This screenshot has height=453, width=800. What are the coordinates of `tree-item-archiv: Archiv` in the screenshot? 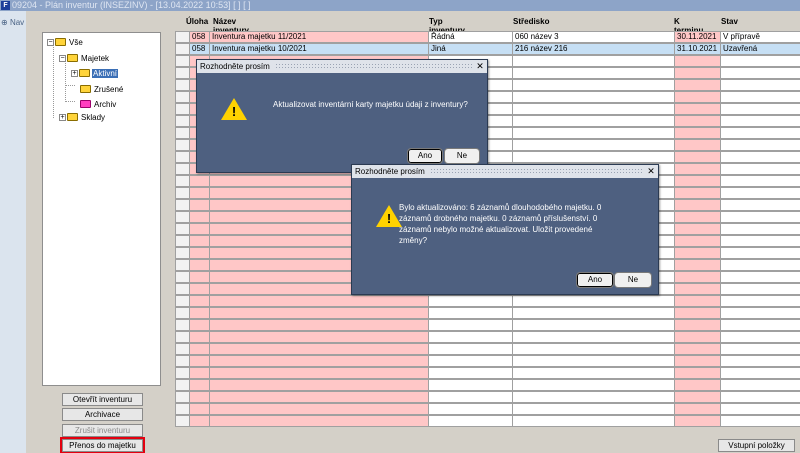 It's located at (98, 104).